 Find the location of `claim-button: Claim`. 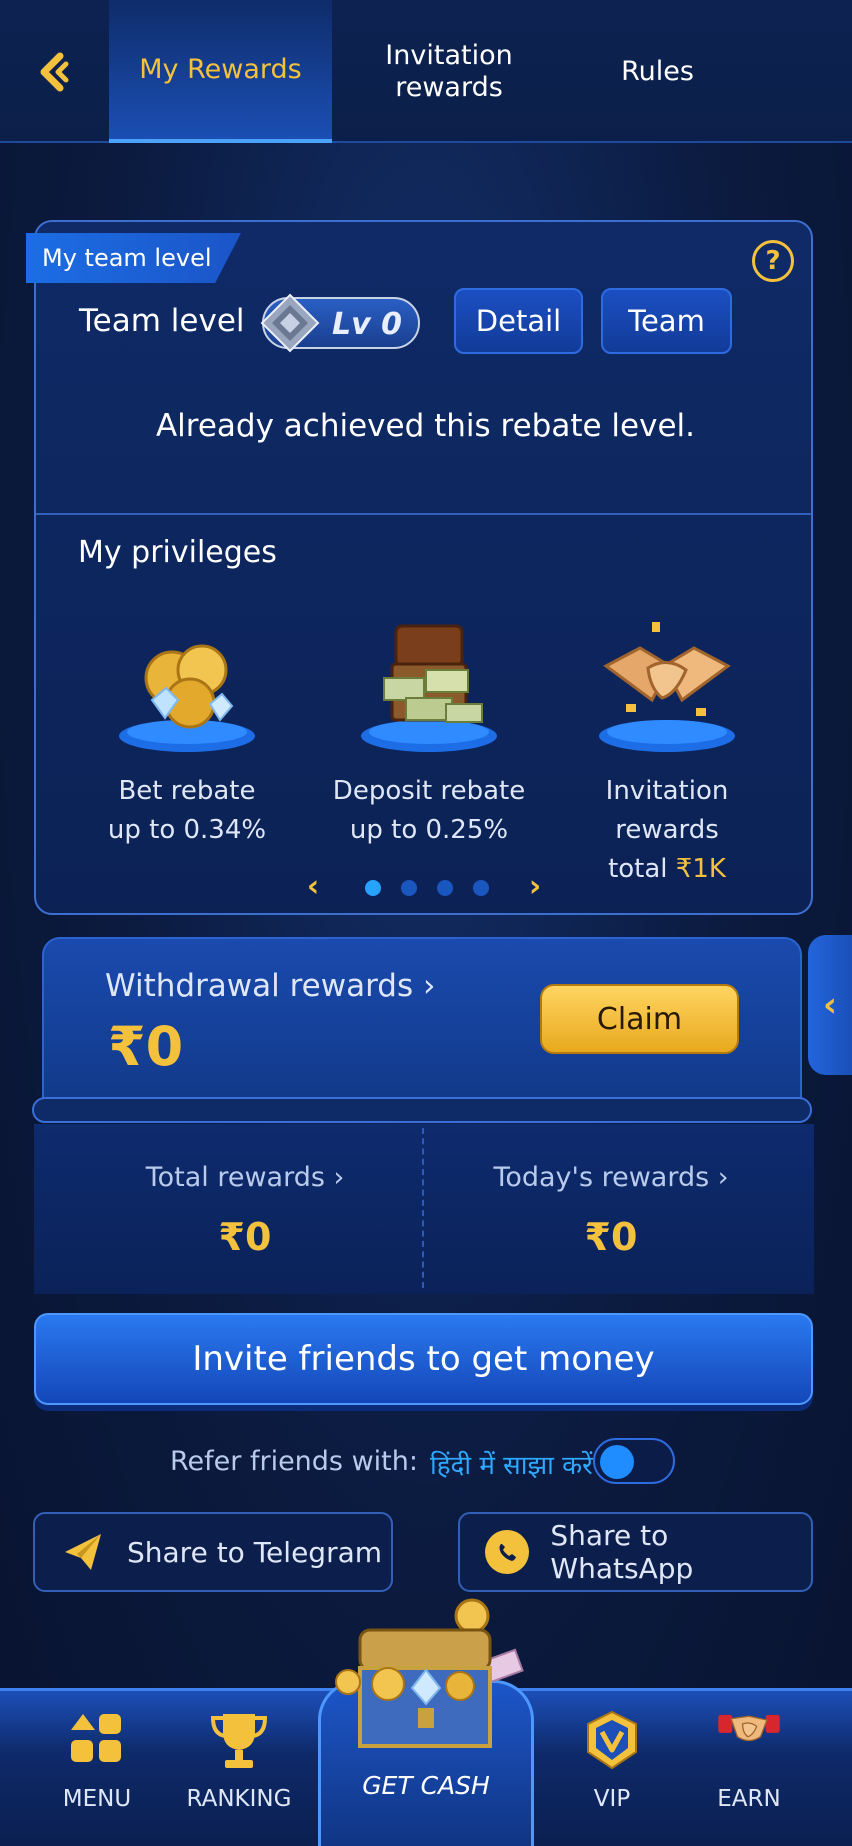

claim-button: Claim is located at coordinates (639, 1019).